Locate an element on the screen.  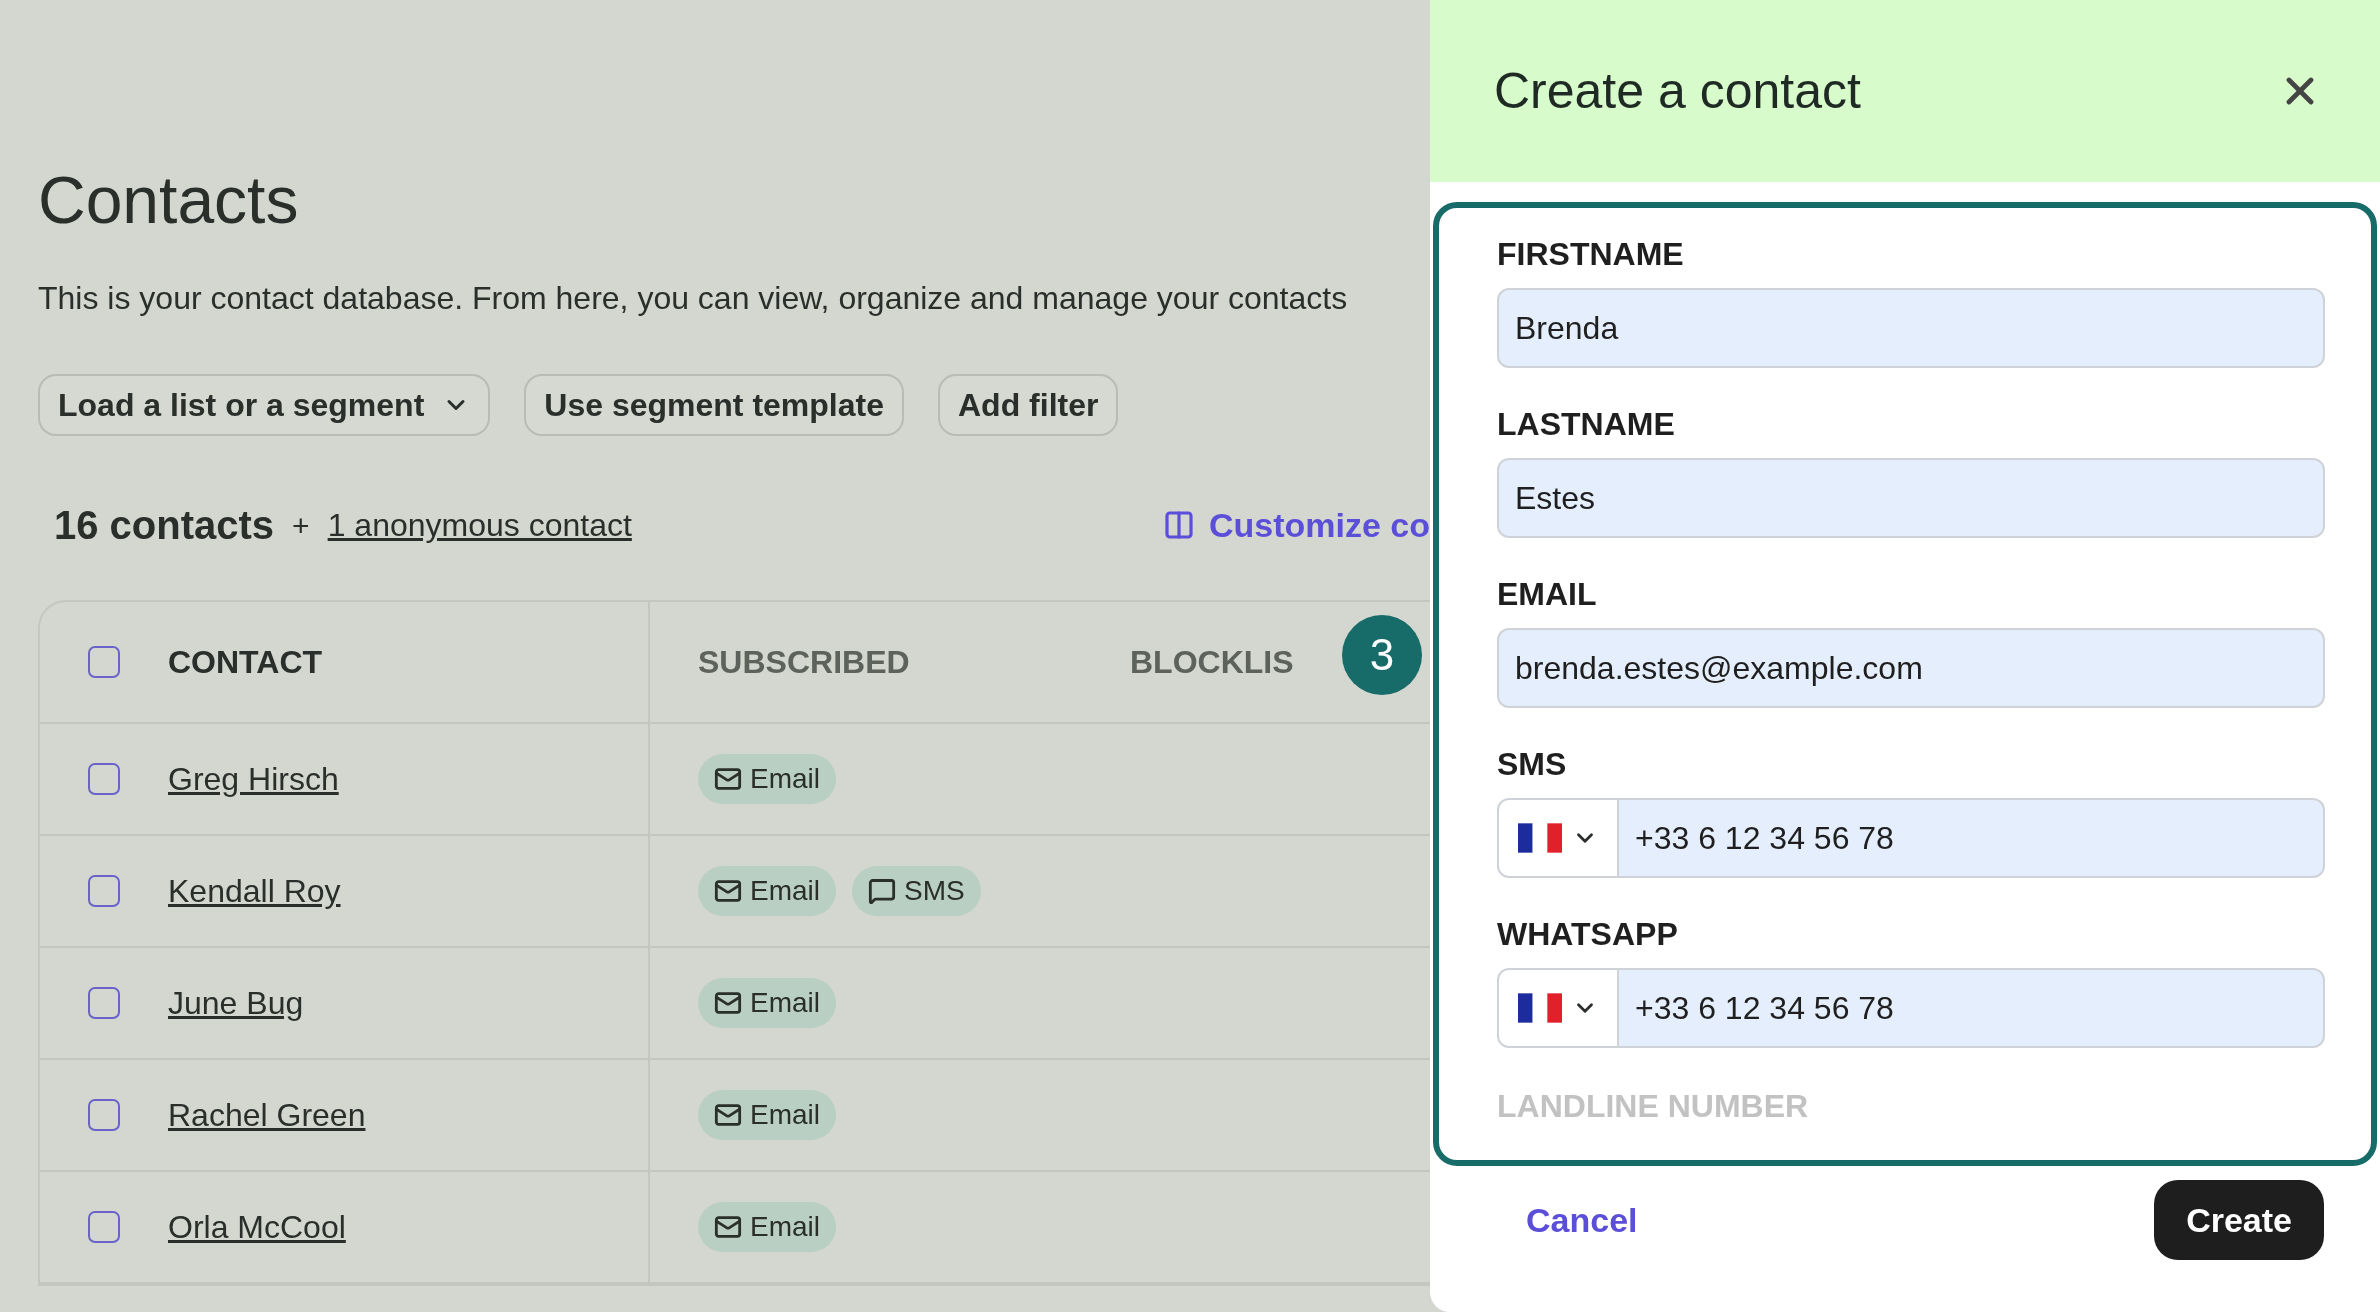
field-label: LASTNAME is located at coordinates (1586, 424).